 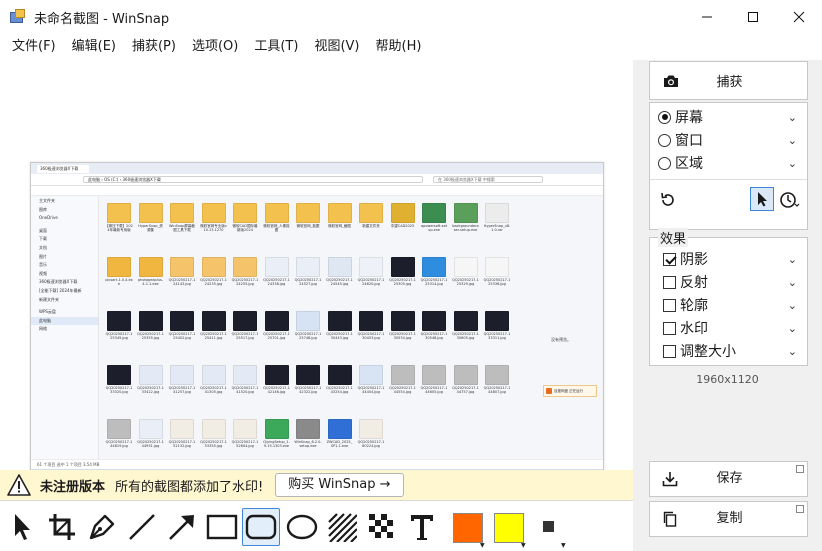 I want to click on effect-watermark-checkbox, so click(x=669, y=328).